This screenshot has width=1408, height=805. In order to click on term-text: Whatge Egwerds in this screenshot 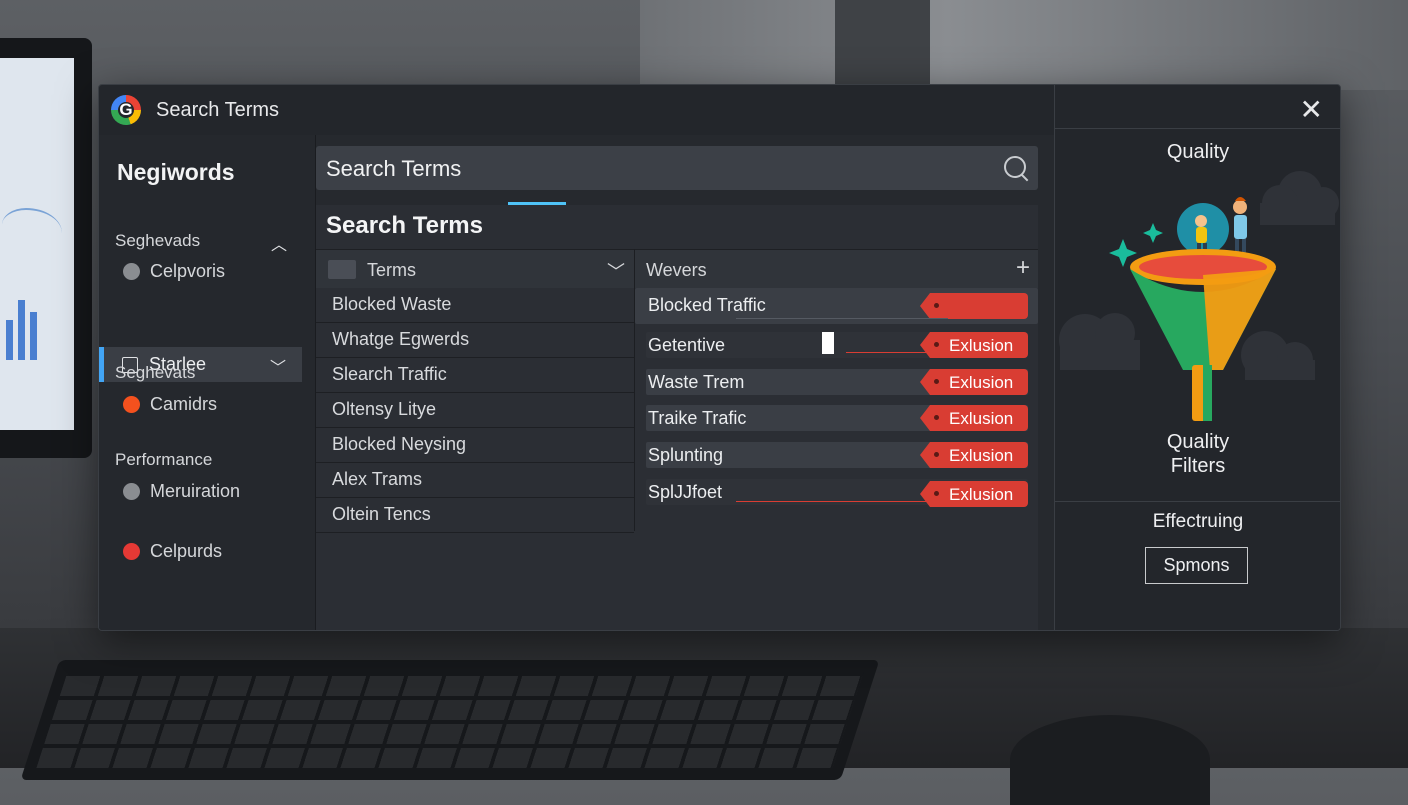, I will do `click(401, 339)`.